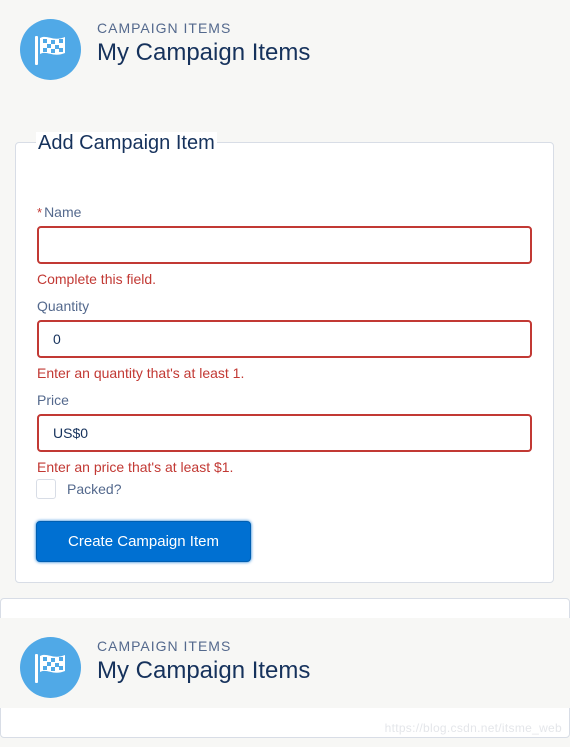 This screenshot has height=747, width=570. I want to click on quantity-label: Quantity, so click(63, 306).